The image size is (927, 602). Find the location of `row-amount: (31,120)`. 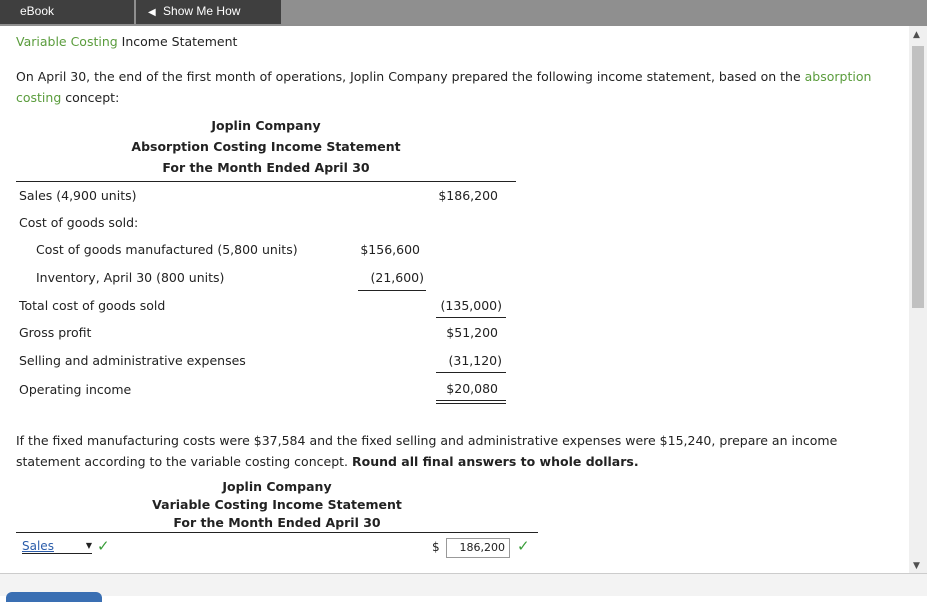

row-amount: (31,120) is located at coordinates (475, 360).